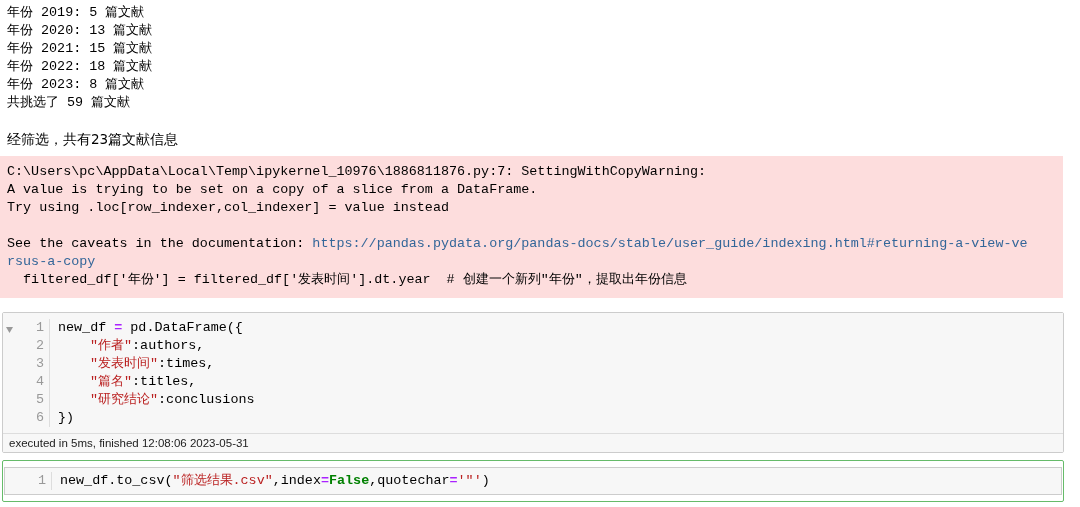 The image size is (1080, 507). I want to click on output-line: 年份 2022: 18 篇文献, so click(80, 67).